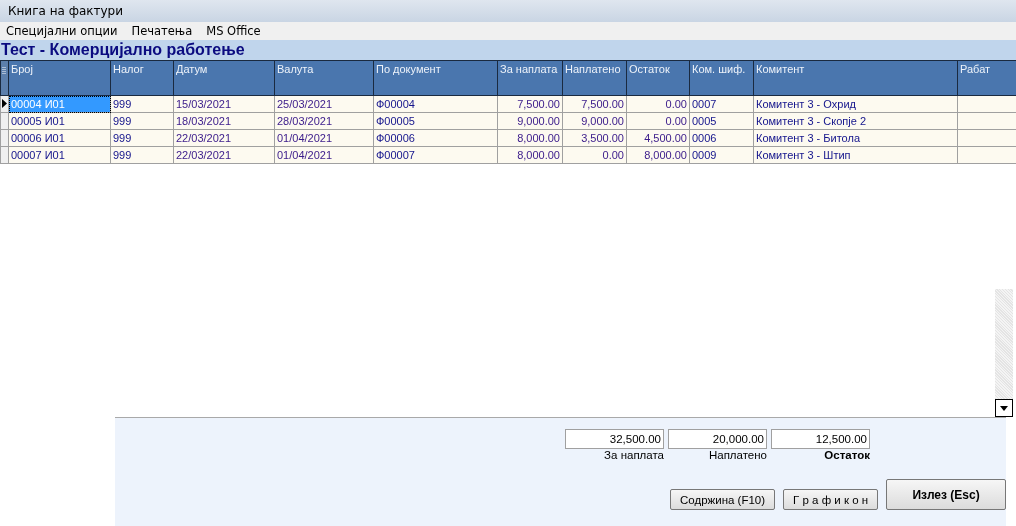 The width and height of the screenshot is (1016, 526). What do you see at coordinates (847, 455) in the screenshot?
I see `total-label: Остаток` at bounding box center [847, 455].